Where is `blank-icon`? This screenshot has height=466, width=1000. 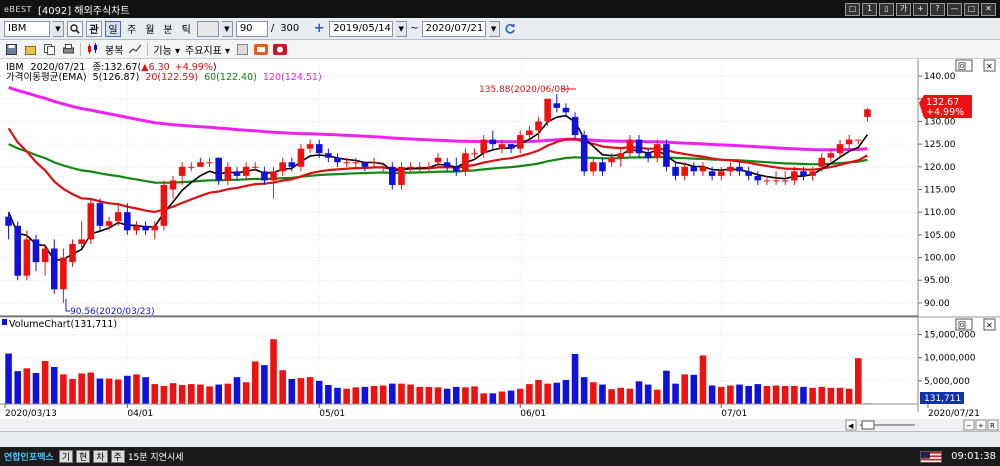
blank-icon is located at coordinates (242, 49).